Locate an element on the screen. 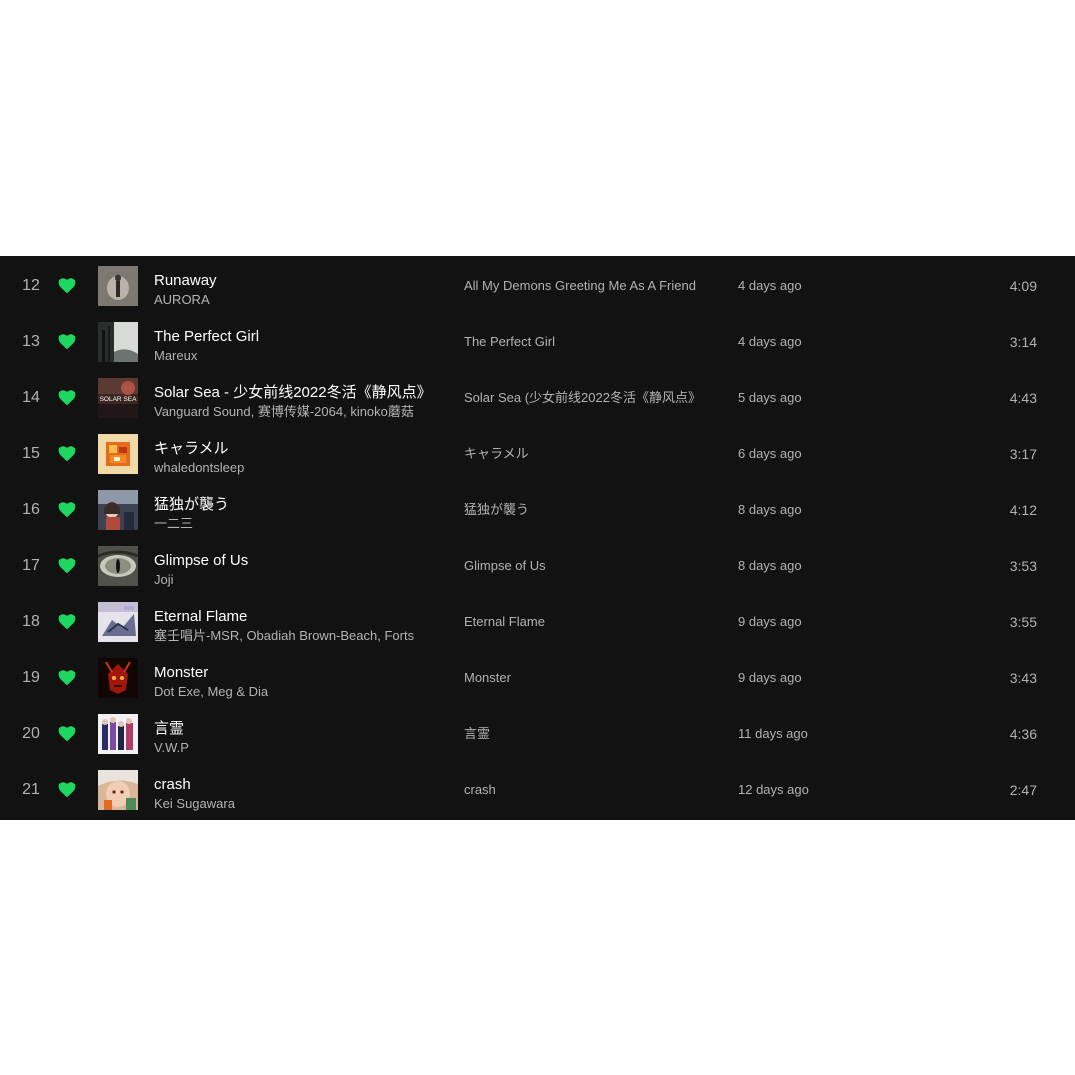 The image size is (1075, 1075). track-artist: Joji is located at coordinates (299, 580).